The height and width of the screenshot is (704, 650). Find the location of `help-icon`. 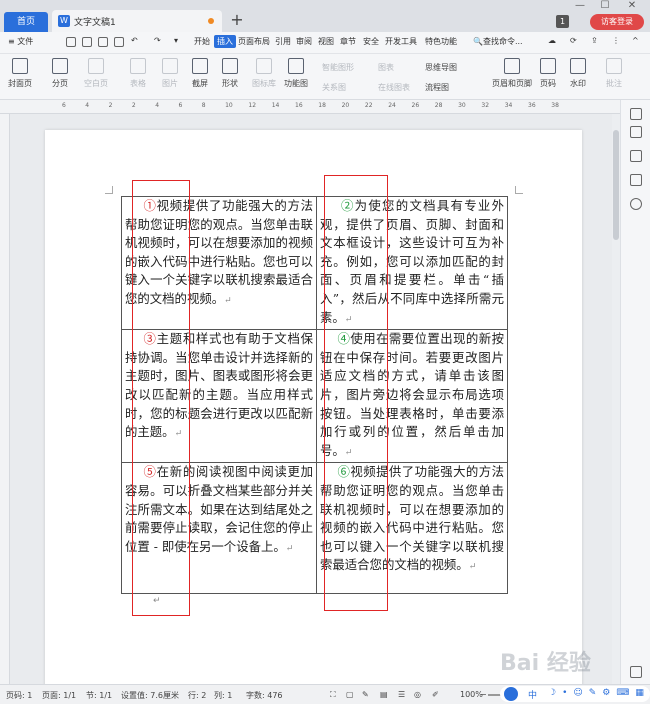

help-icon is located at coordinates (636, 204).